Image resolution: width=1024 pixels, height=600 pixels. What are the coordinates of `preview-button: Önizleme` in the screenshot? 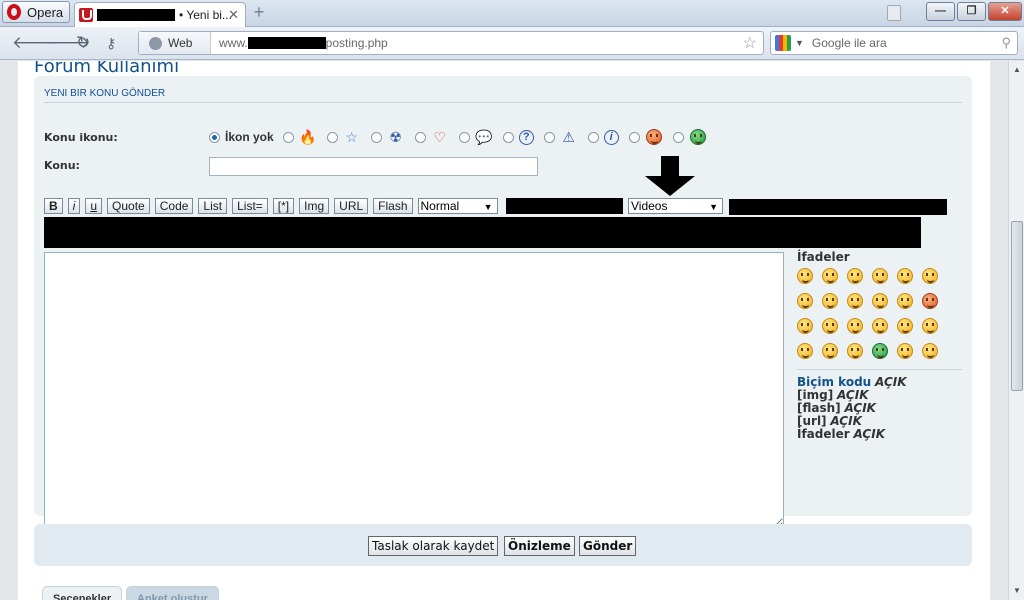 It's located at (539, 546).